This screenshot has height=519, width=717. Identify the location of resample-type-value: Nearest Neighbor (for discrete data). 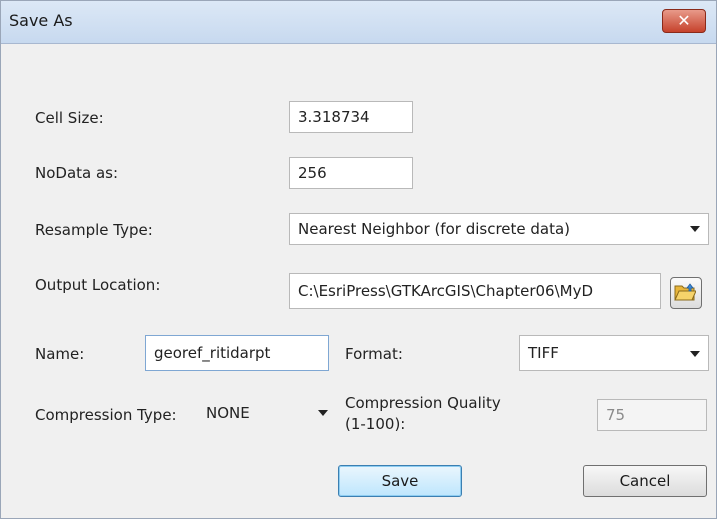
(434, 229).